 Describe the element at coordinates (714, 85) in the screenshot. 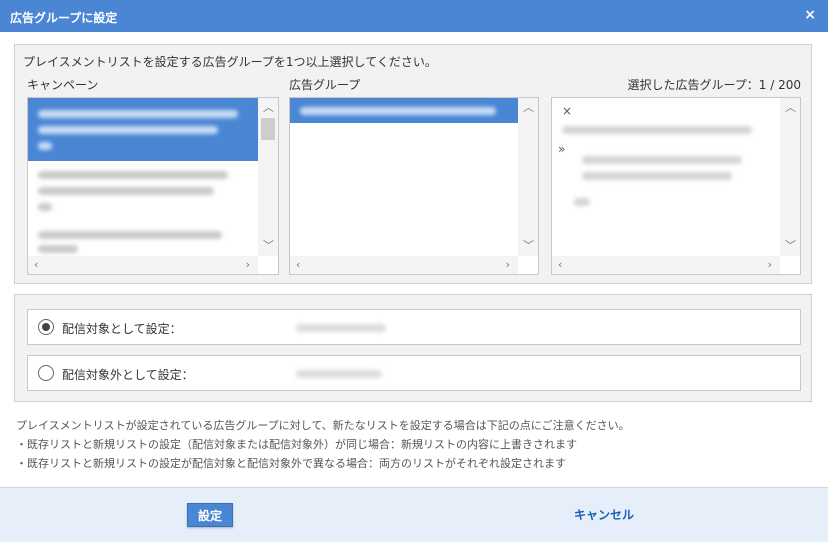

I see `selected-adgroup-counter: 選択した広告グループ：1 / 200` at that location.